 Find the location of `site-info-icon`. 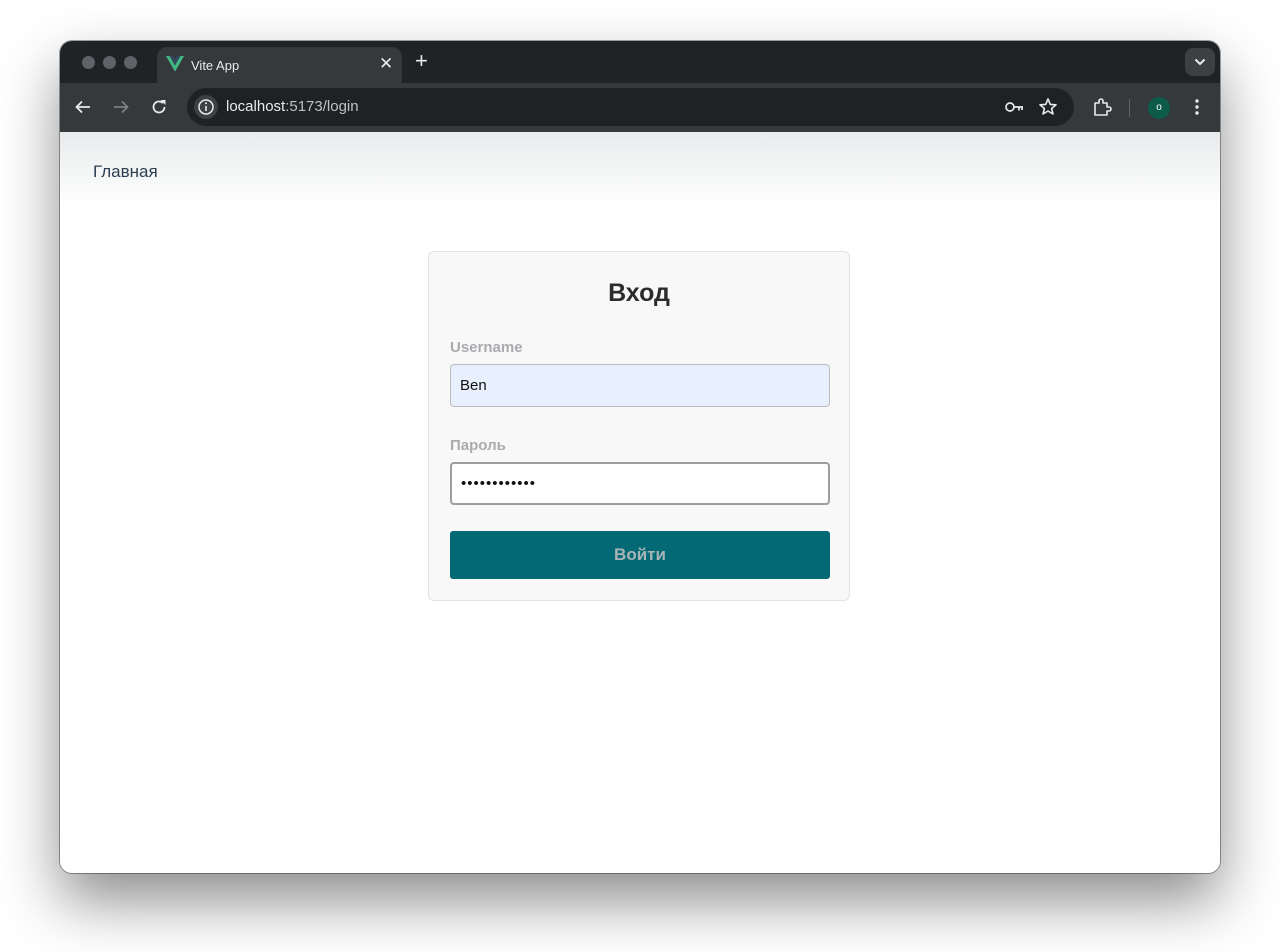

site-info-icon is located at coordinates (206, 107).